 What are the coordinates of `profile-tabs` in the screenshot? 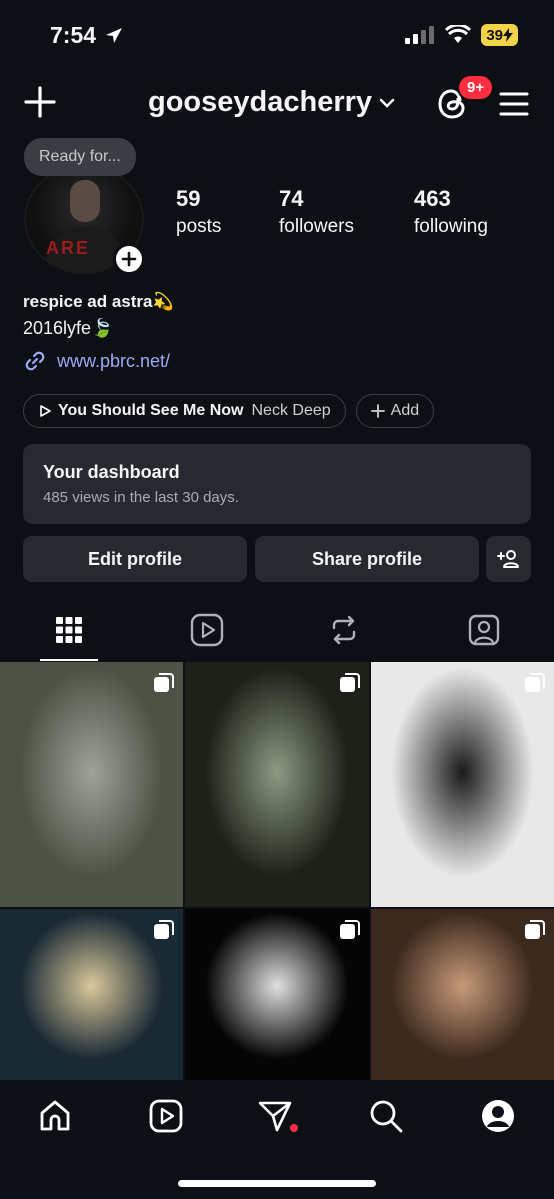 It's located at (277, 633).